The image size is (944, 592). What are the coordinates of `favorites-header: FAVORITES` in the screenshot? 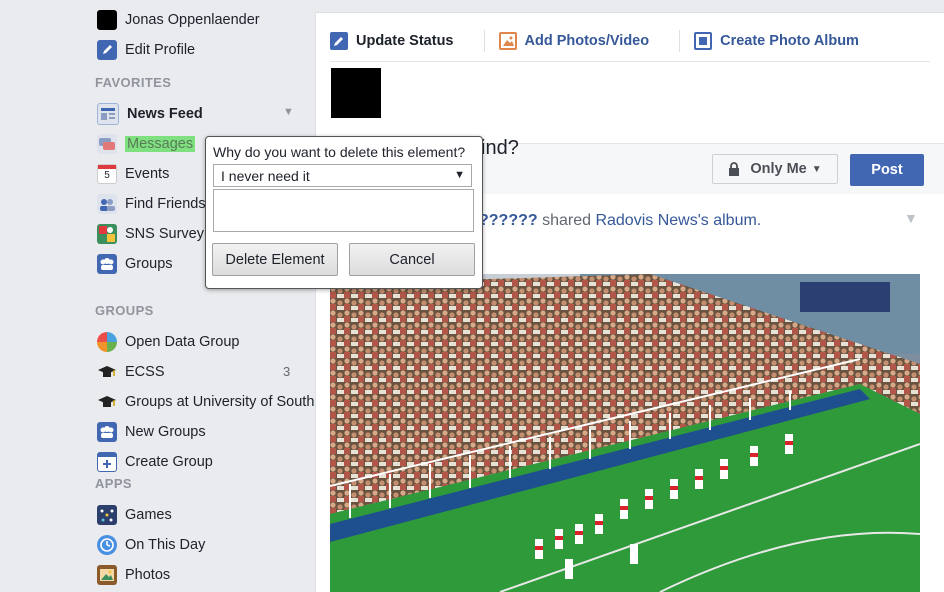 It's located at (133, 82).